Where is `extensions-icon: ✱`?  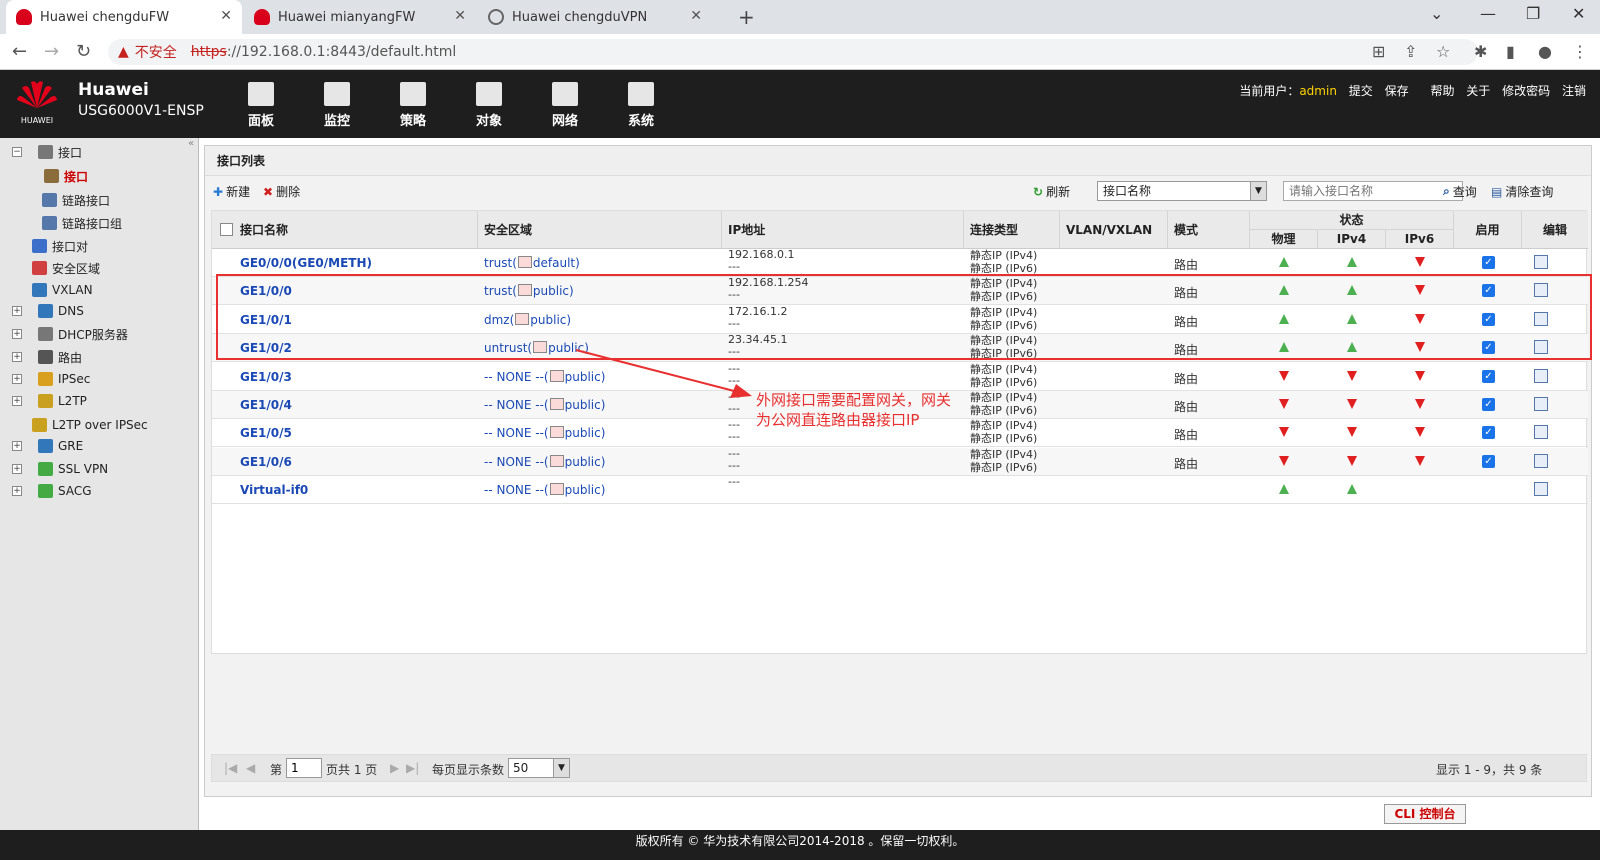
extensions-icon: ✱ is located at coordinates (1480, 51).